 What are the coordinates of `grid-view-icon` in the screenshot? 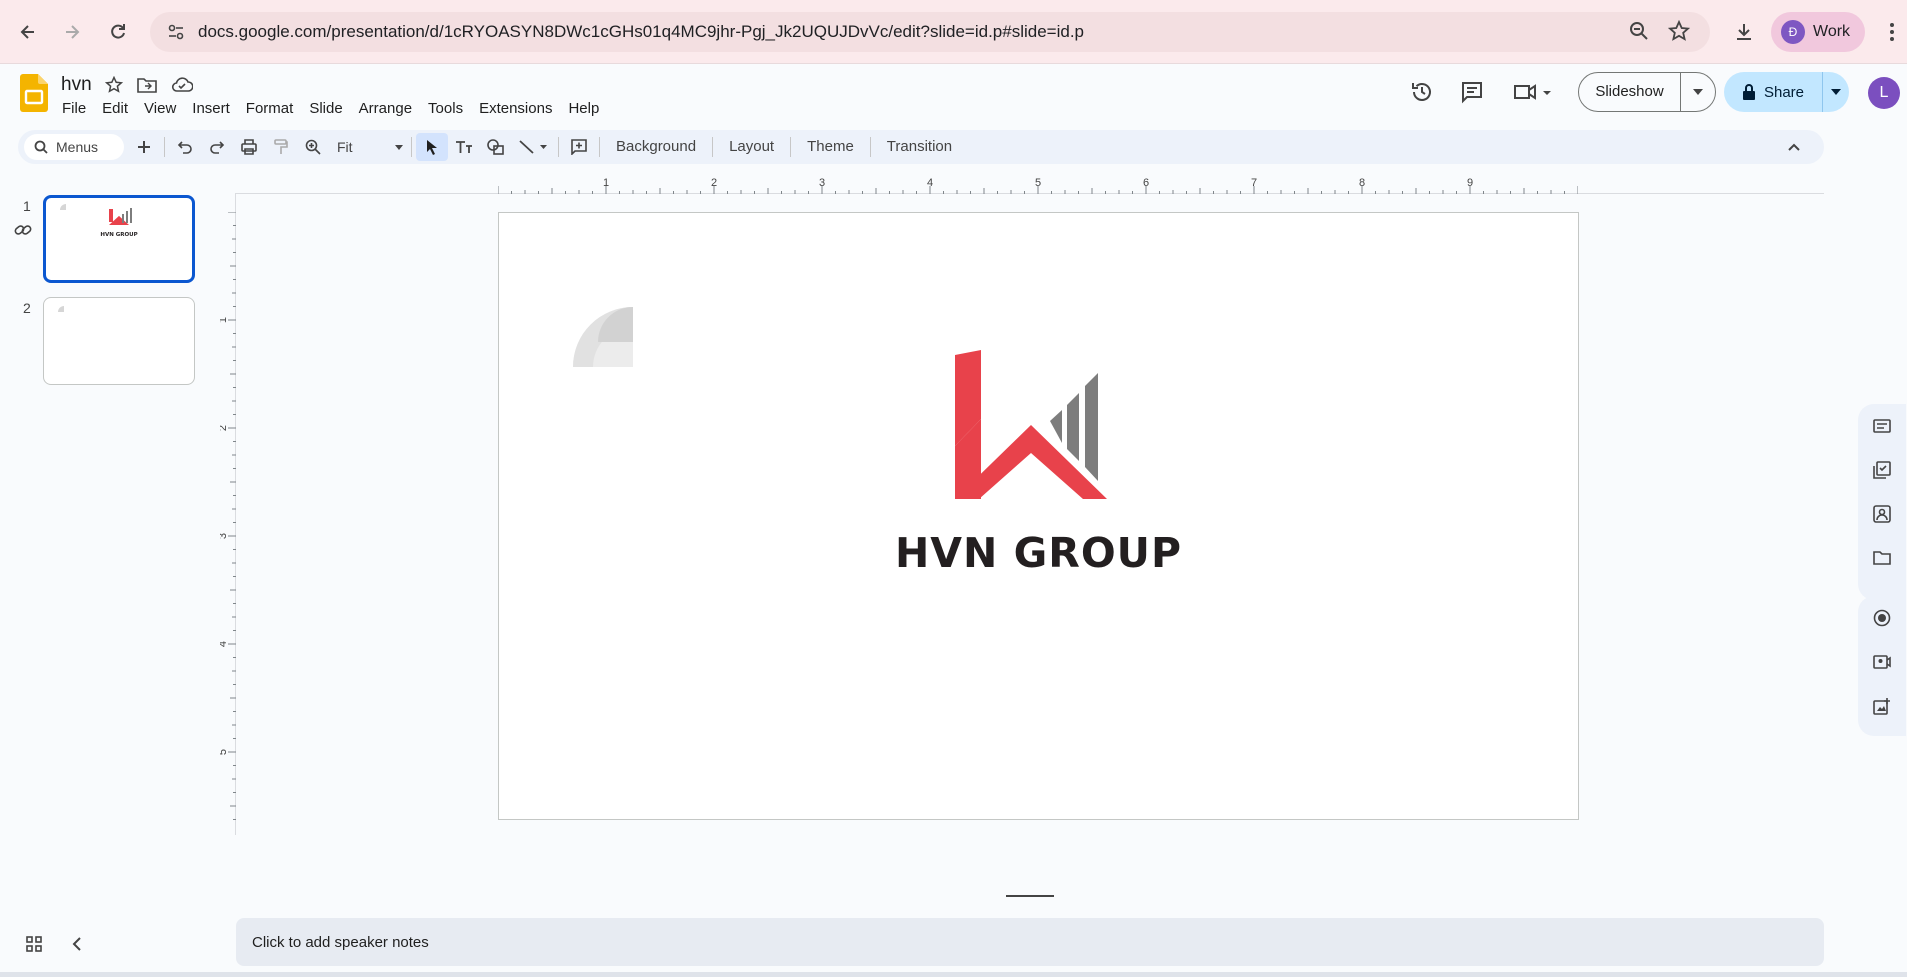 It's located at (34, 946).